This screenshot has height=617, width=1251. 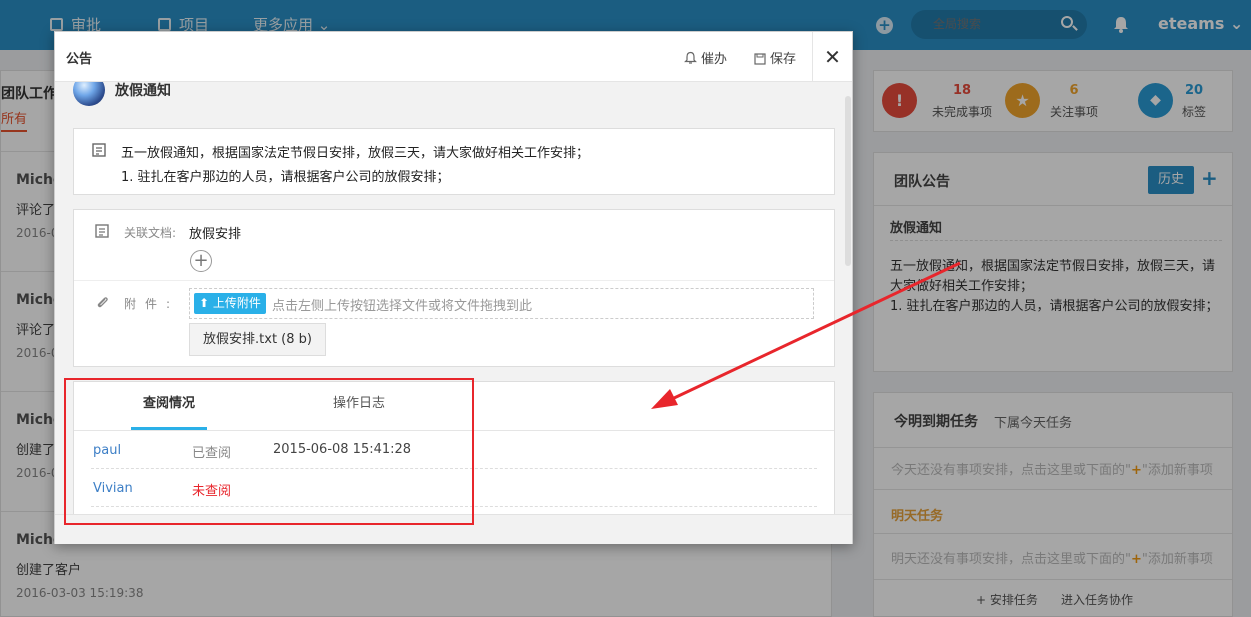 What do you see at coordinates (79, 59) in the screenshot?
I see `dialog-title: 公告` at bounding box center [79, 59].